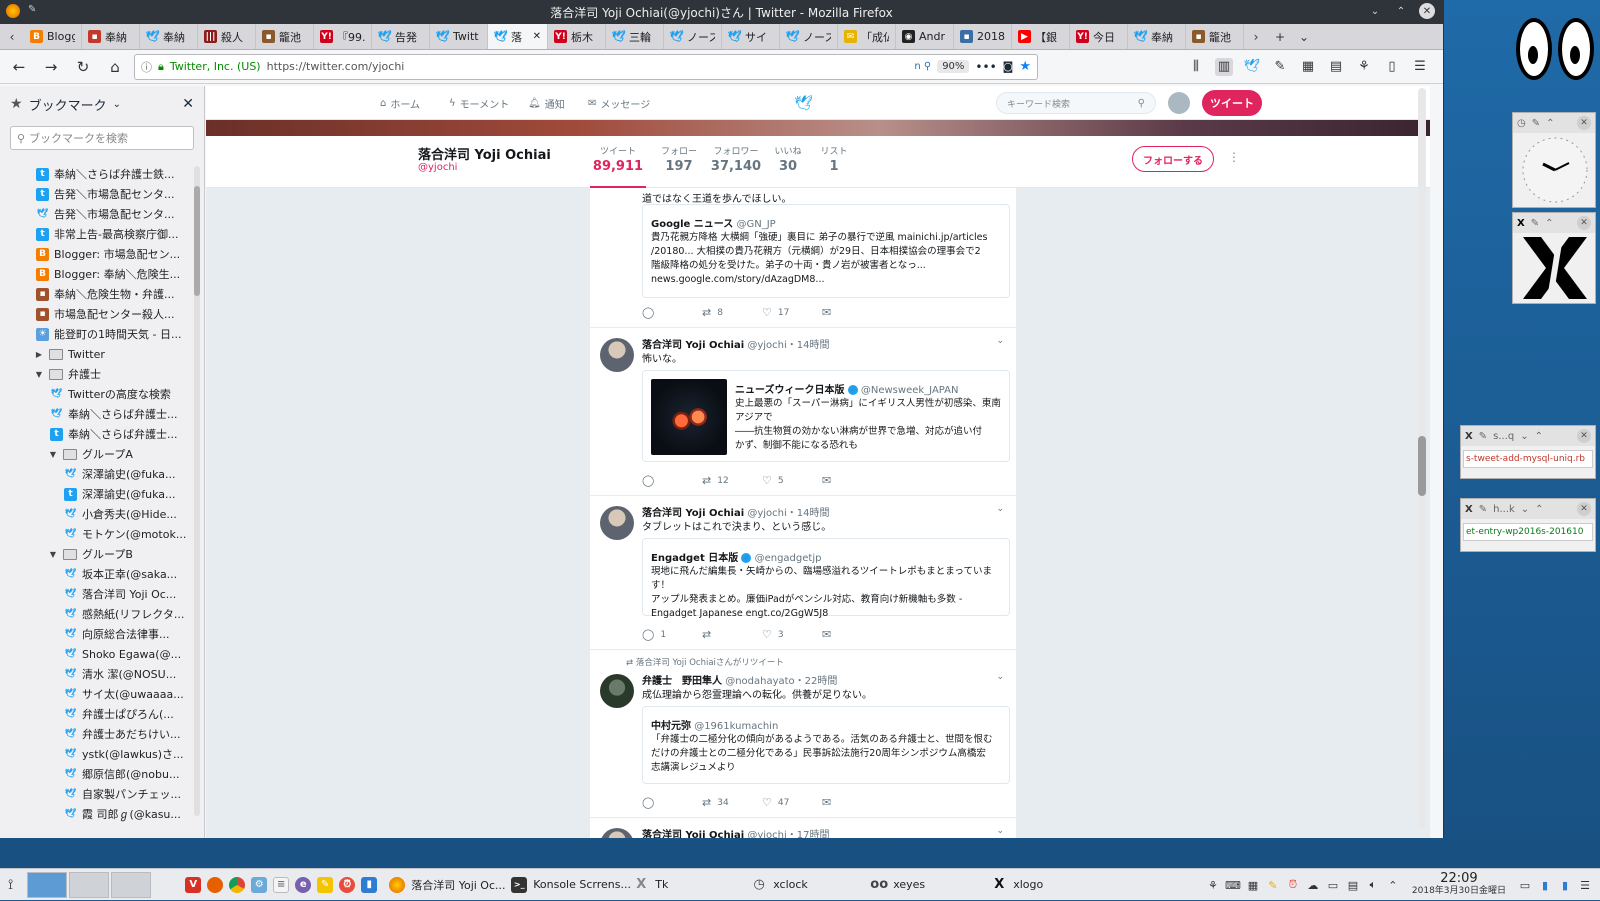 The image size is (1600, 901). I want to click on tab: 🕊︎ 三輪, so click(635, 36).